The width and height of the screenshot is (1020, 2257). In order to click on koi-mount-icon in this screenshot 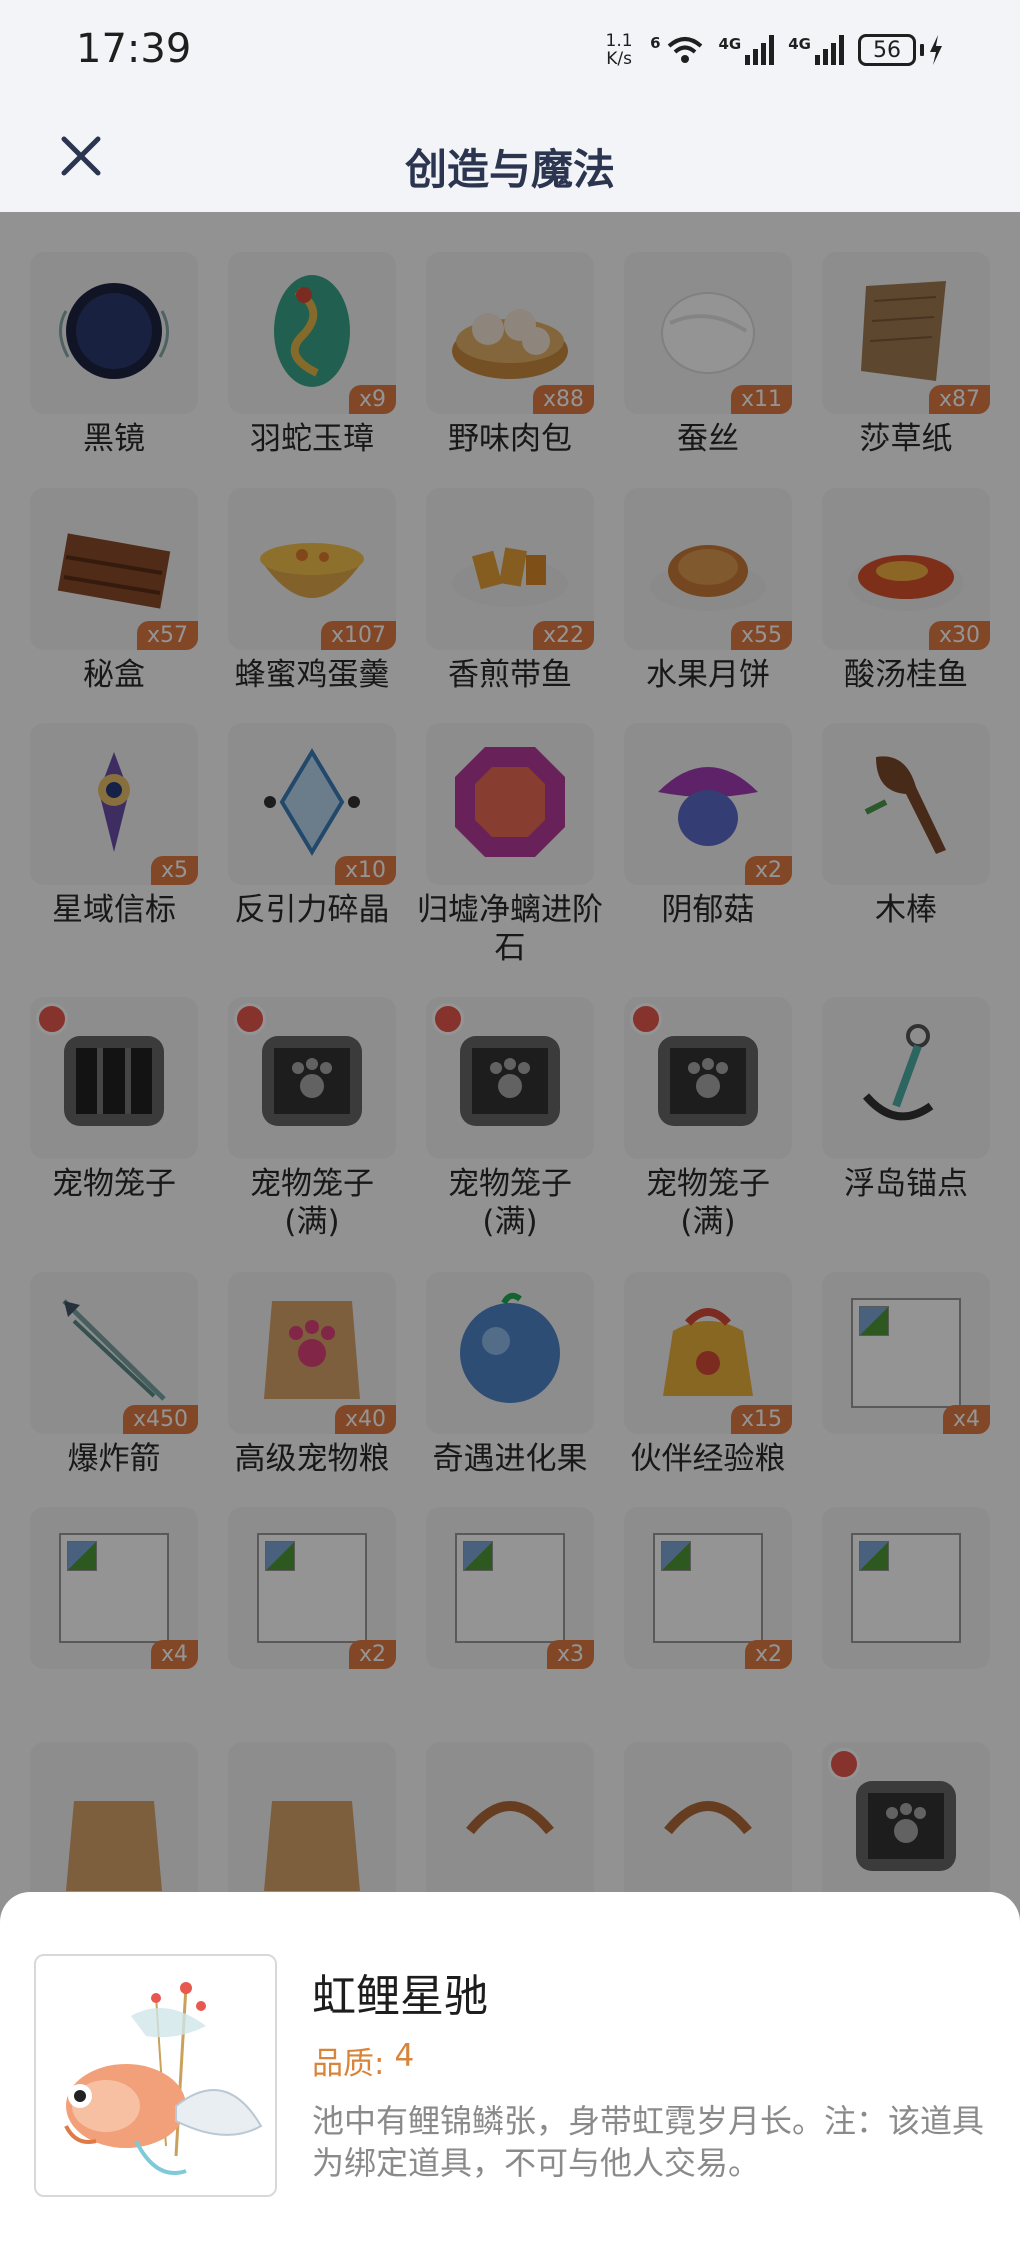, I will do `click(155, 2075)`.